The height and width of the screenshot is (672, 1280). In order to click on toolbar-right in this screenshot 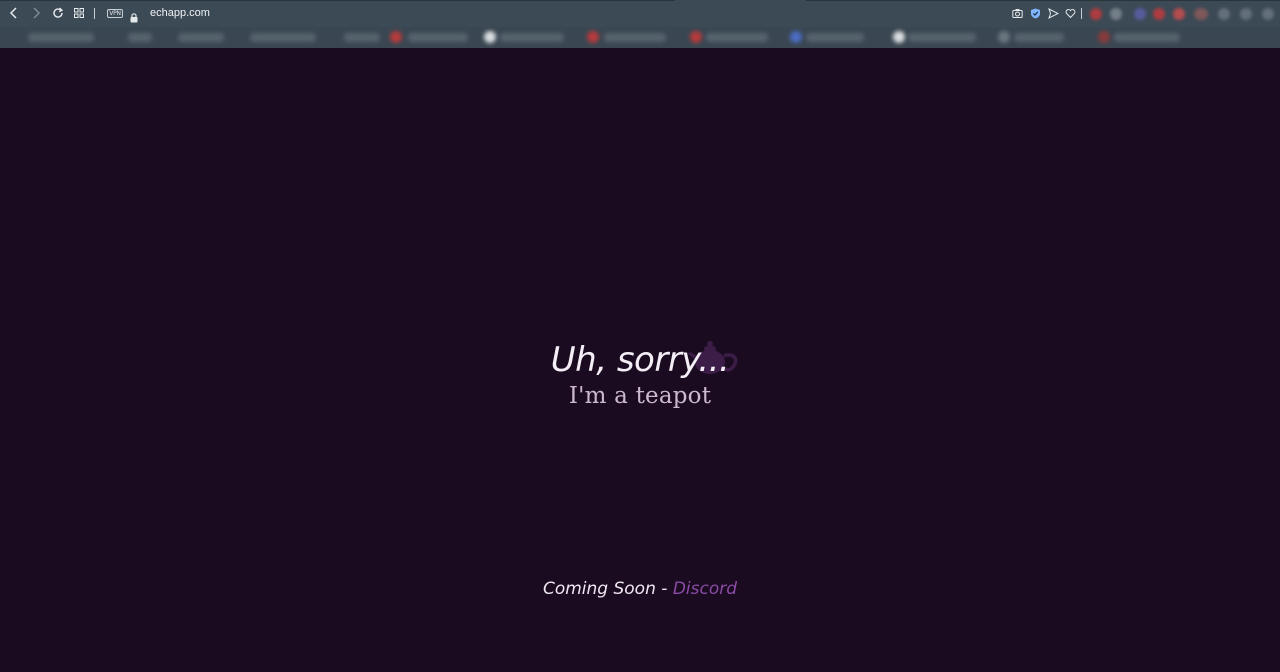, I will do `click(1140, 13)`.